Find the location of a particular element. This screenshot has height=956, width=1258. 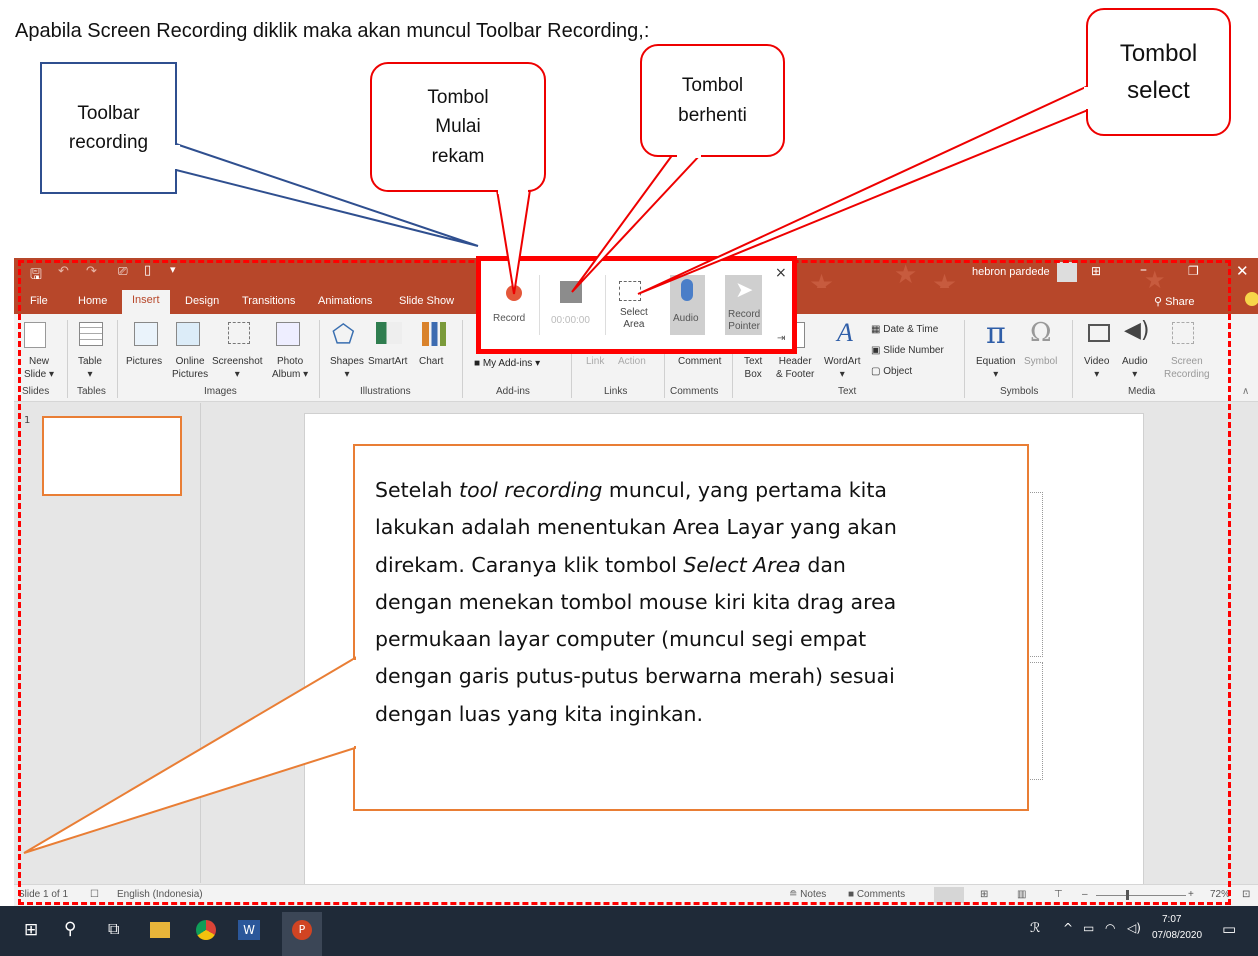

callout-text: Toolbar is located at coordinates (108, 113).